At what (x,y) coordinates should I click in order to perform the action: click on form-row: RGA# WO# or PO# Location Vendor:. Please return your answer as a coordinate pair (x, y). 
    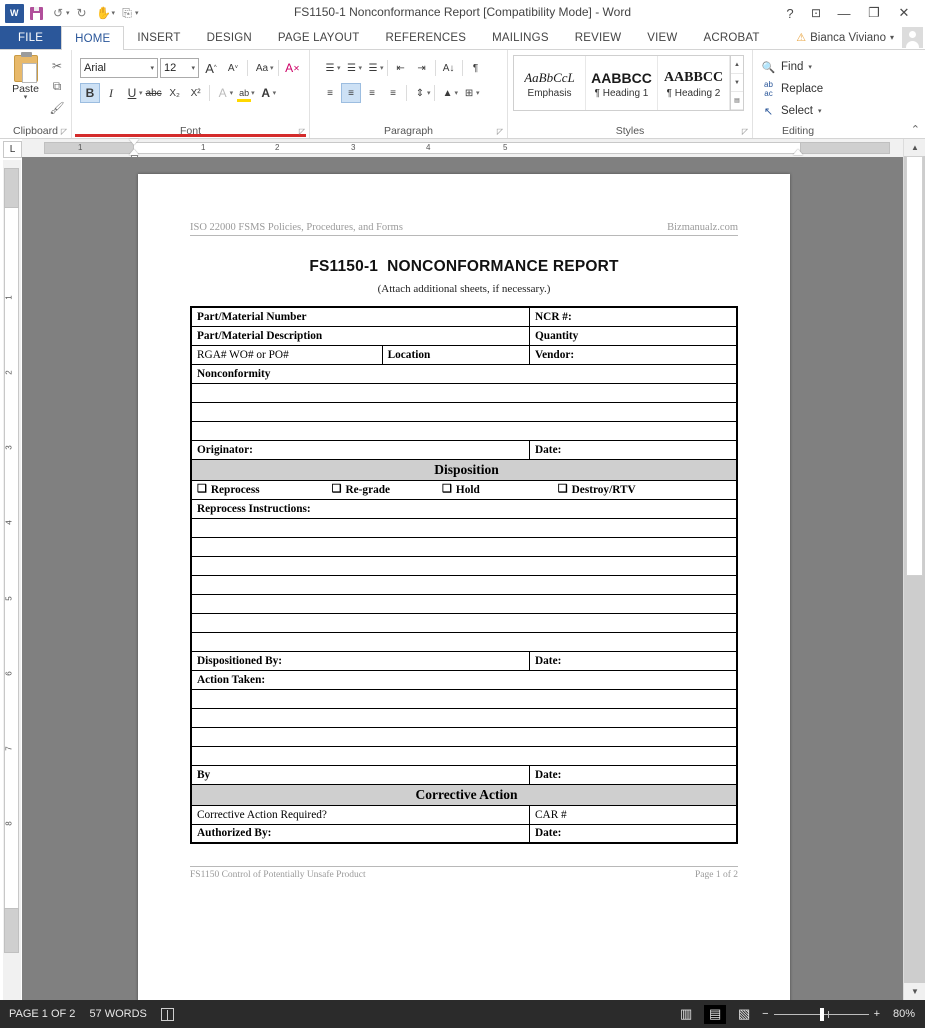
    Looking at the image, I should click on (464, 354).